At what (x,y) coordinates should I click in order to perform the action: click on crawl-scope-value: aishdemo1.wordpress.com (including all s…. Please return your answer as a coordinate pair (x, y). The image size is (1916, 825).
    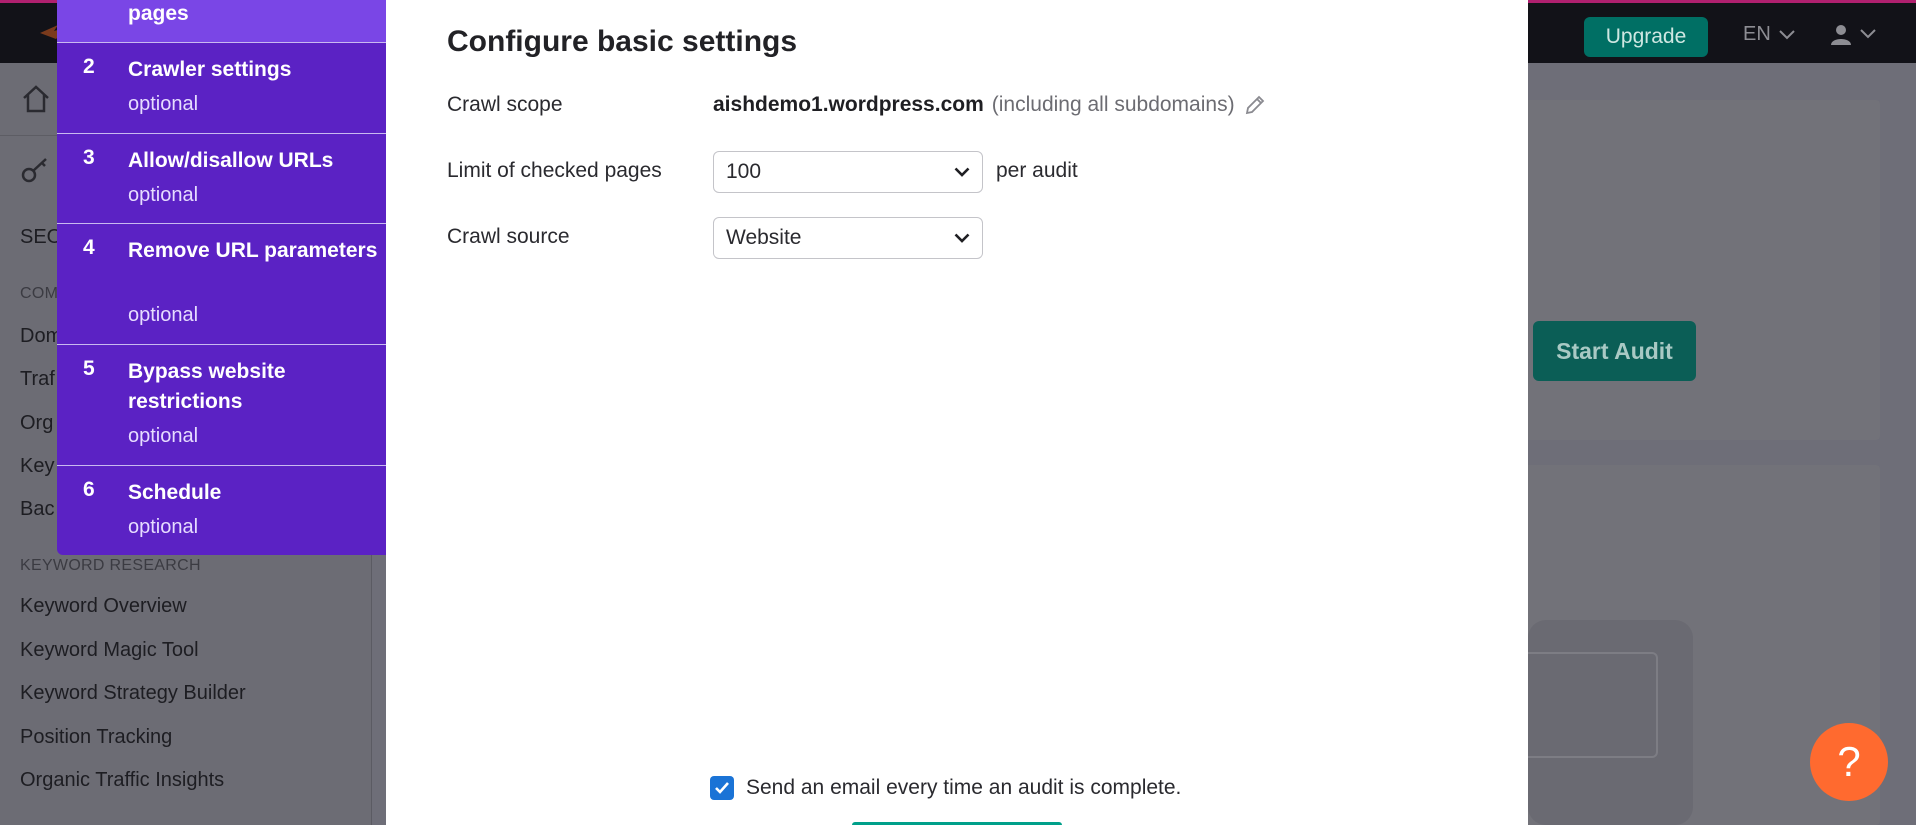
    Looking at the image, I should click on (990, 105).